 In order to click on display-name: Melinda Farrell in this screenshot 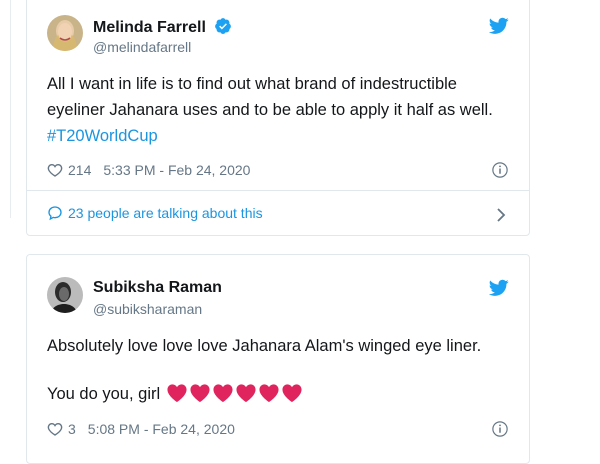, I will do `click(162, 27)`.